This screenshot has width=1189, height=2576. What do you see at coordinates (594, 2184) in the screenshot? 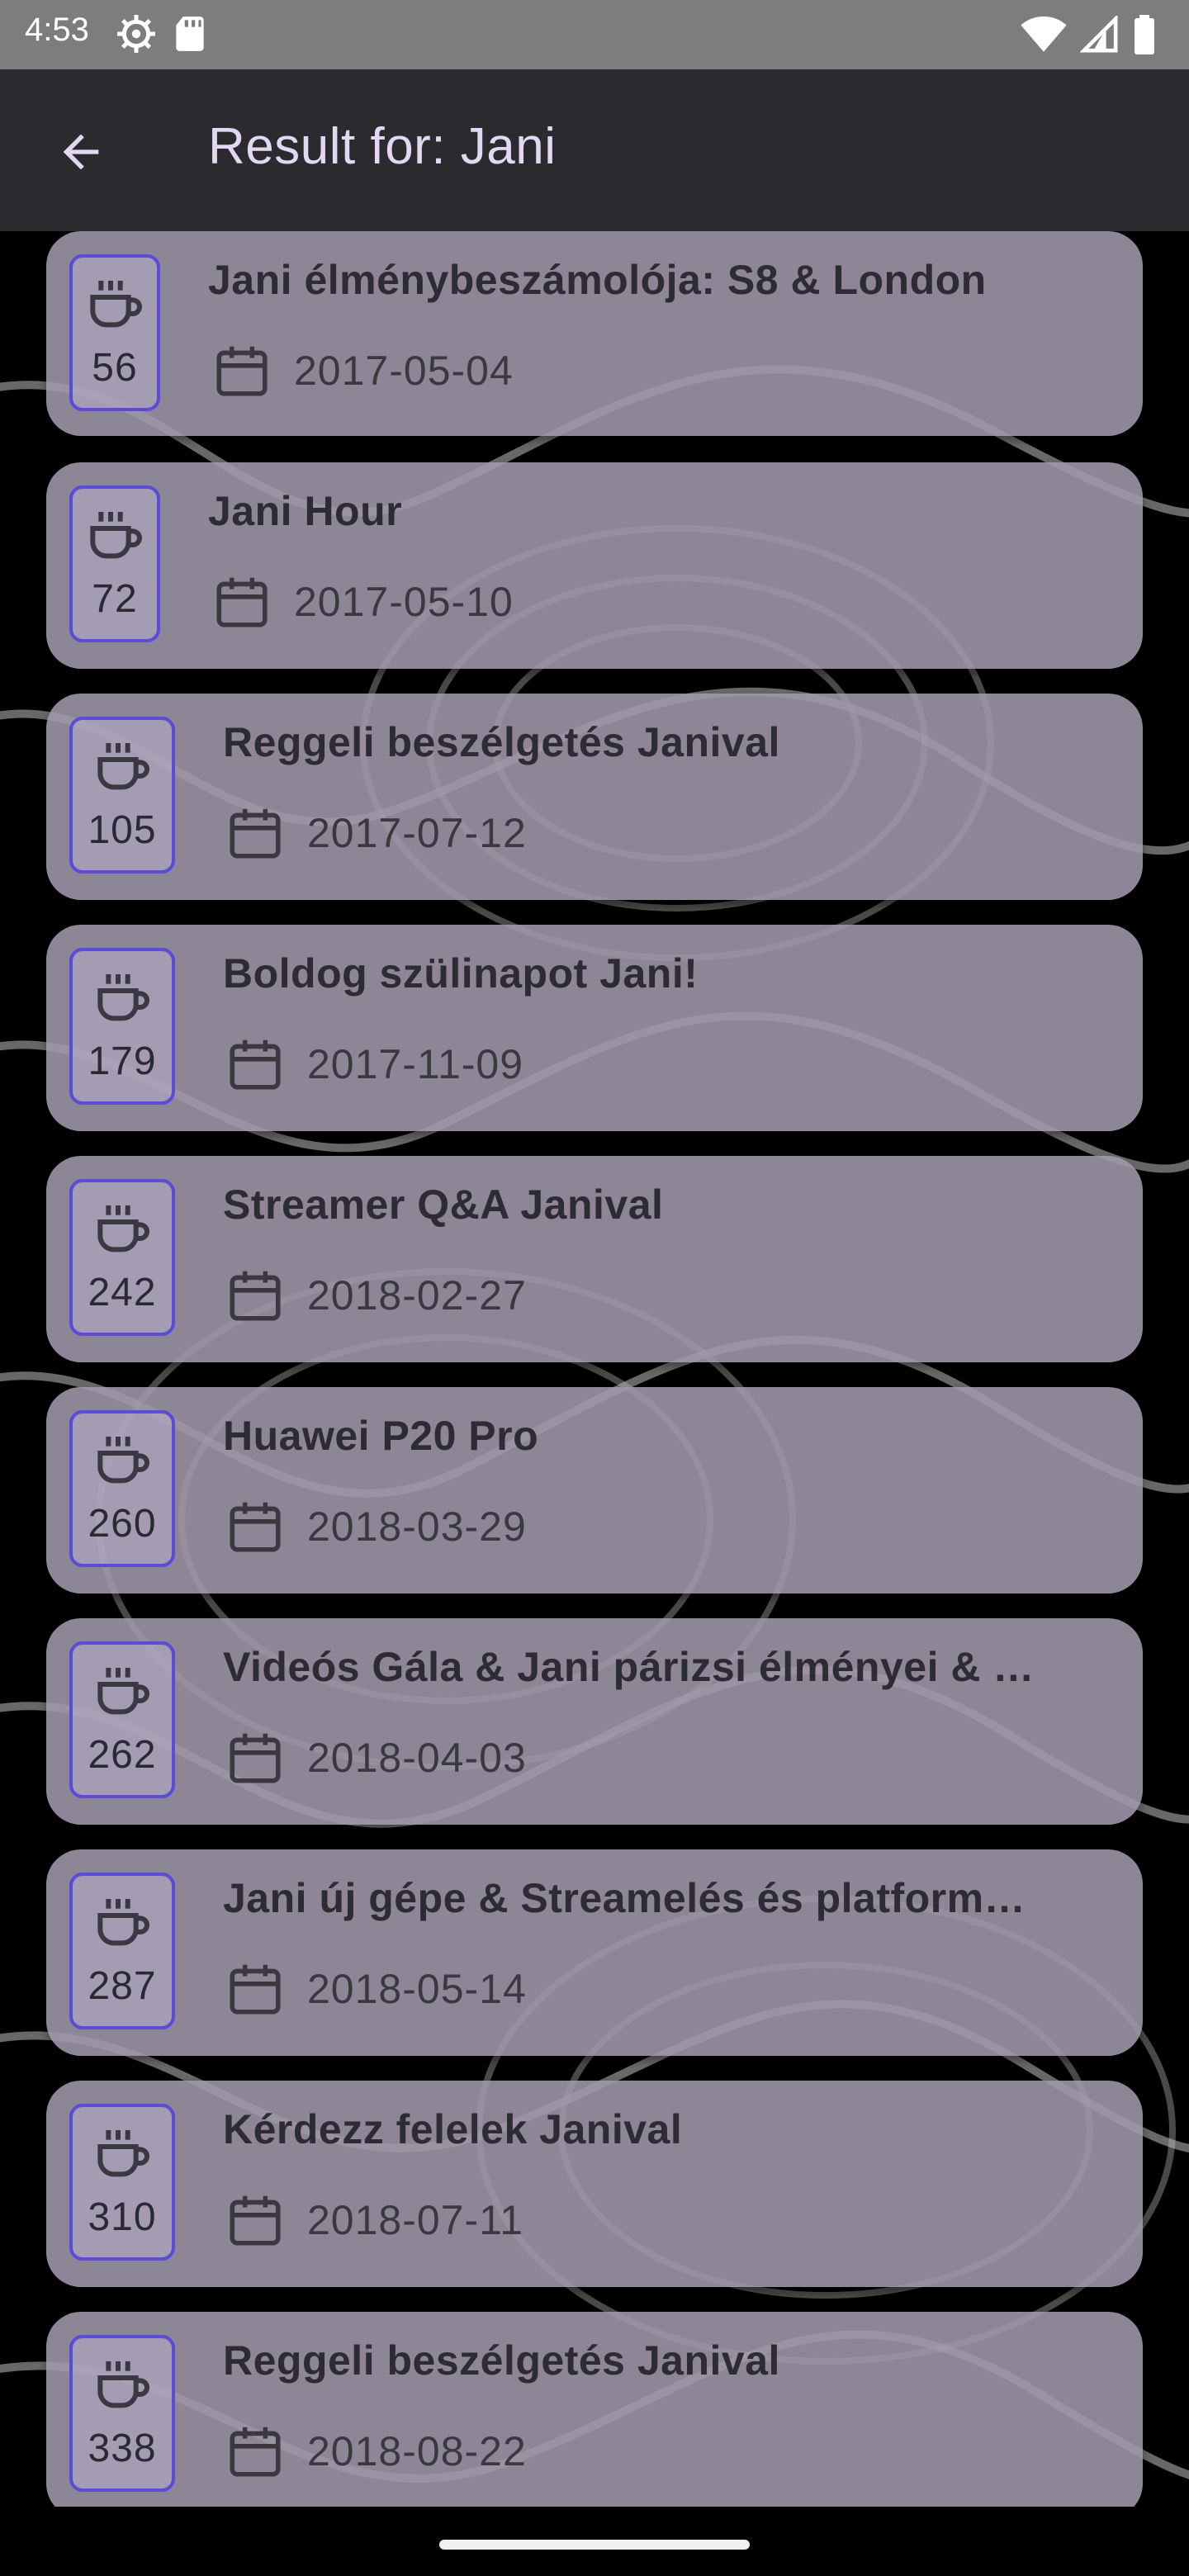
I see `result-card: 310 Kérdezz felelek Janival 2018-07-11` at bounding box center [594, 2184].